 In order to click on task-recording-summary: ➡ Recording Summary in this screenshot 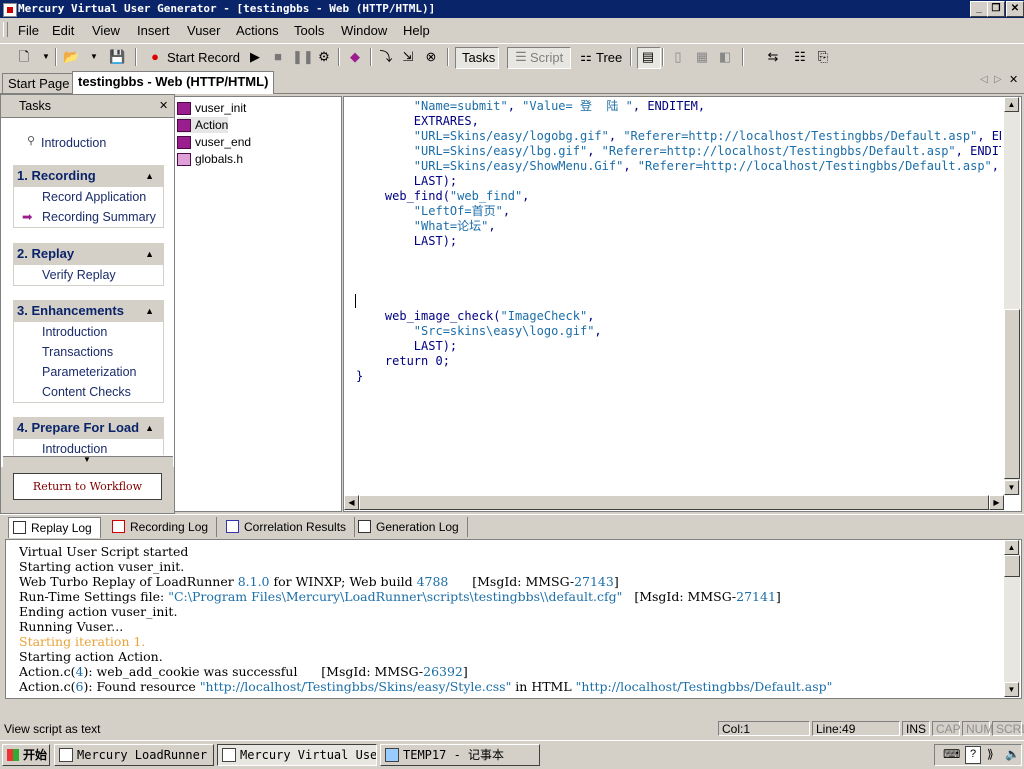, I will do `click(88, 217)`.